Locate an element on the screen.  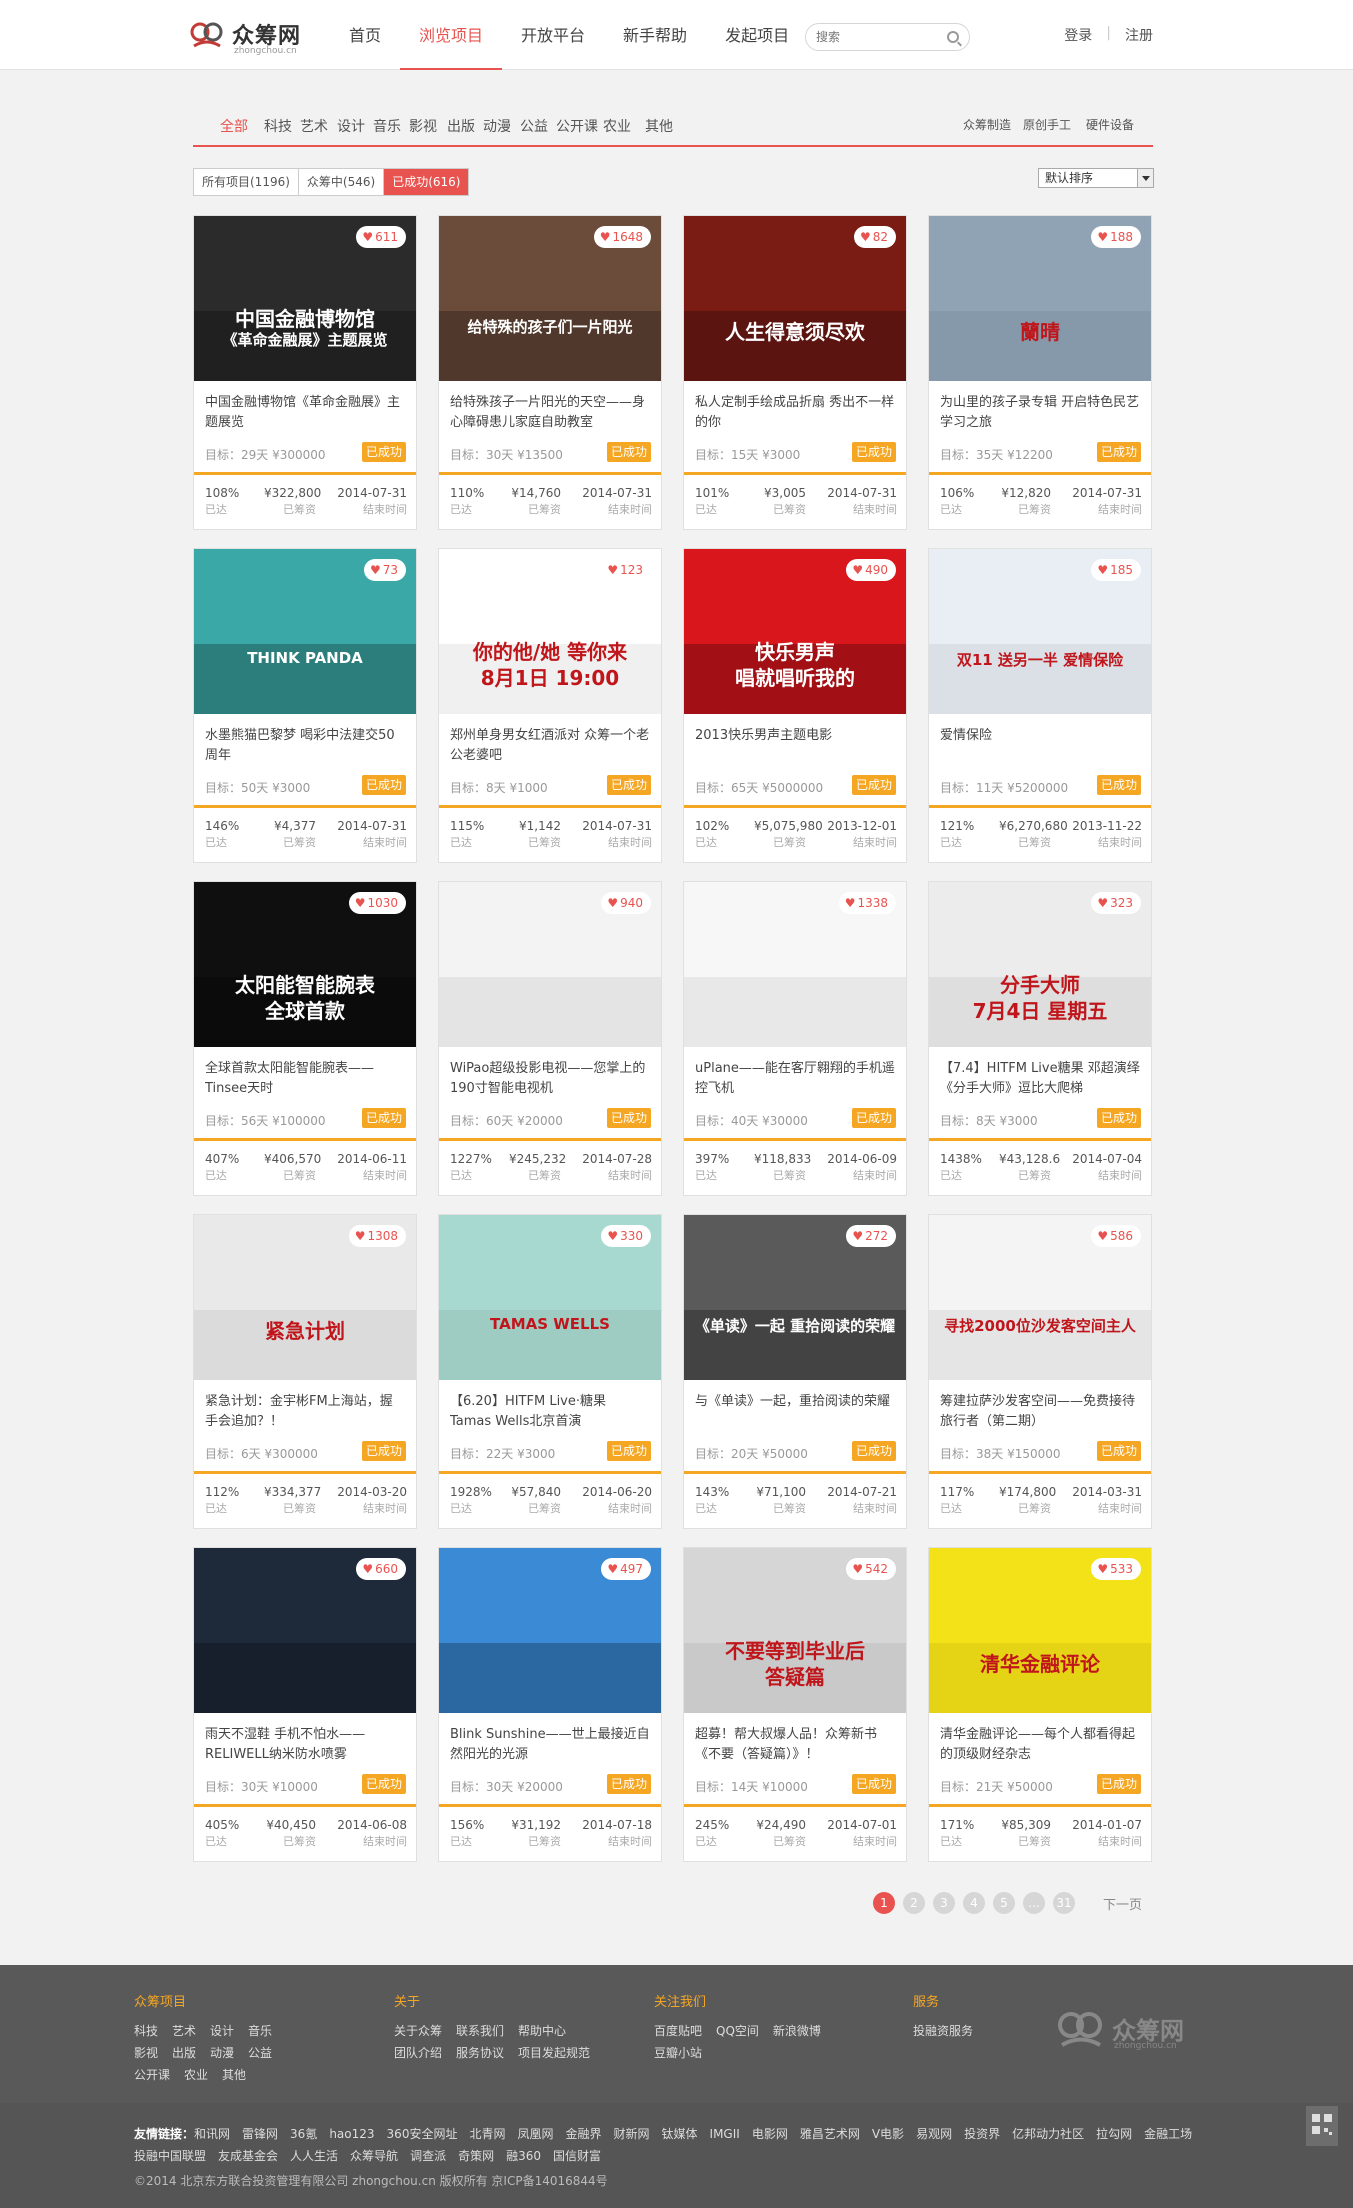
footer-link: 其他 is located at coordinates (234, 2075).